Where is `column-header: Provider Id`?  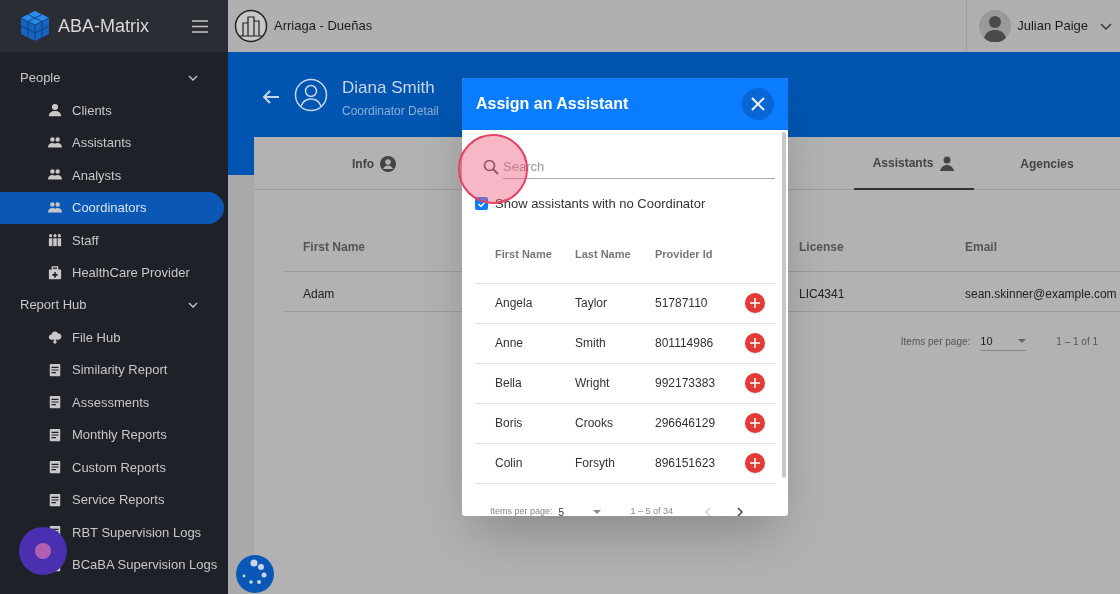 column-header: Provider Id is located at coordinates (684, 254).